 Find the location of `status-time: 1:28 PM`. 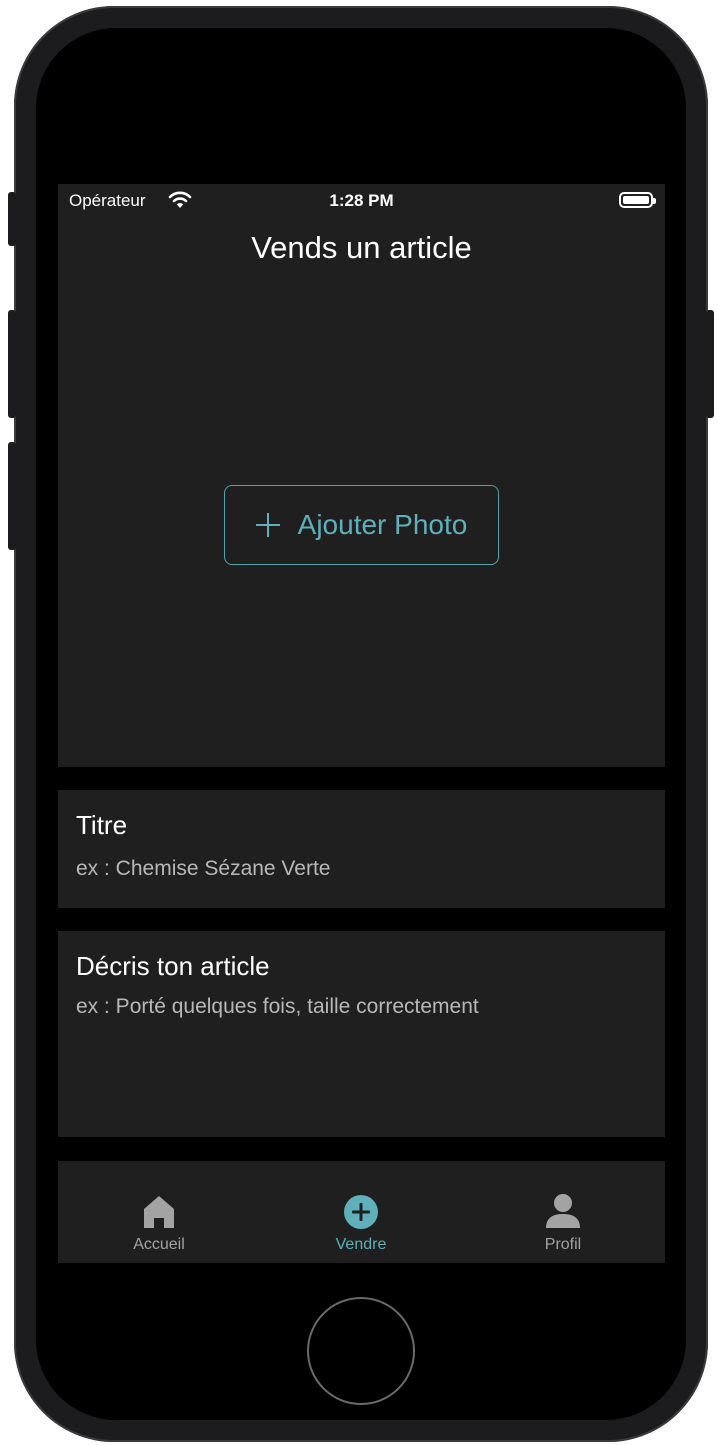

status-time: 1:28 PM is located at coordinates (361, 200).